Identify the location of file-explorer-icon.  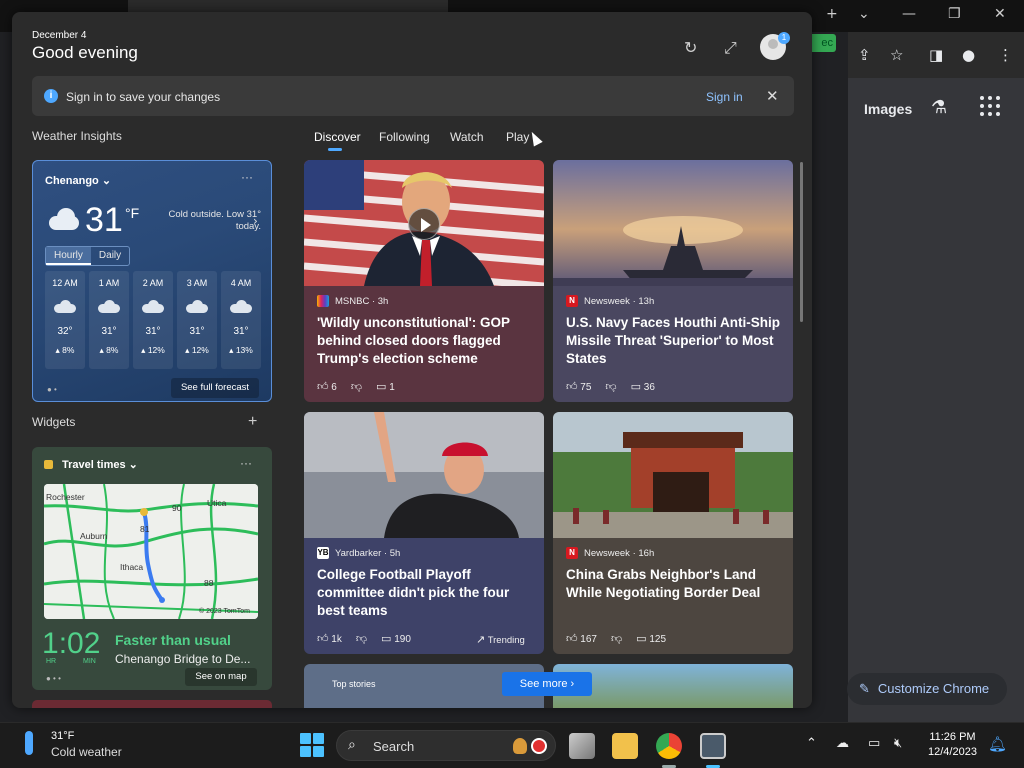
(625, 746).